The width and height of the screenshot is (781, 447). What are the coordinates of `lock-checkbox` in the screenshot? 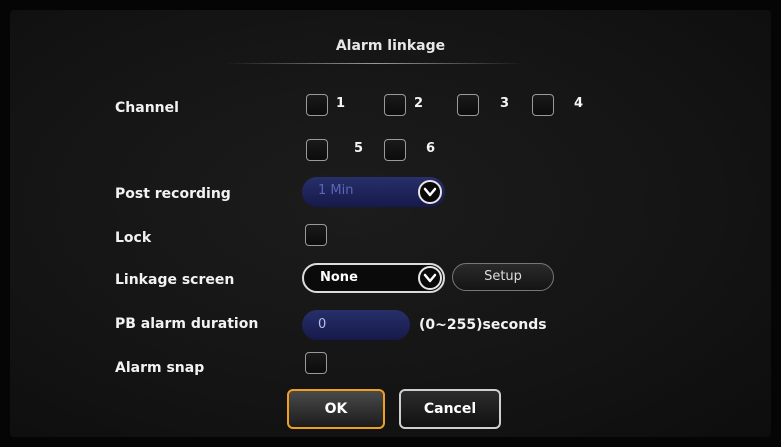 It's located at (316, 235).